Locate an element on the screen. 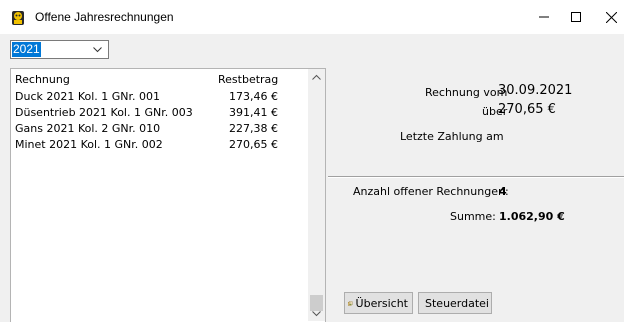 Image resolution: width=624 pixels, height=322 pixels. overview-button: Übersicht is located at coordinates (378, 303).